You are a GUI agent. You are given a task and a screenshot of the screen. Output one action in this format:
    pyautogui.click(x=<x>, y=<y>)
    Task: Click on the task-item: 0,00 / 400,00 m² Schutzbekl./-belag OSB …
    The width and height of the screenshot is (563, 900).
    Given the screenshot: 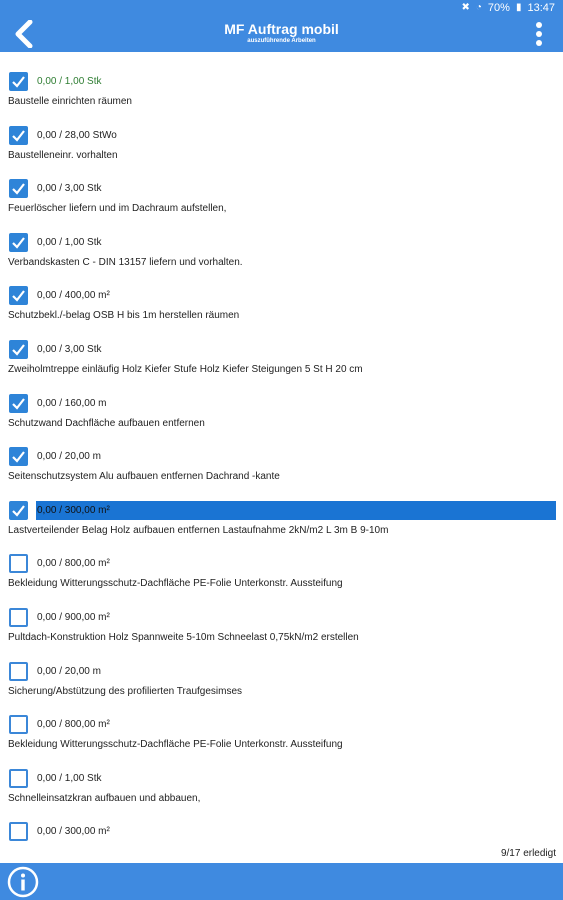 What is the action you would take?
    pyautogui.click(x=281, y=293)
    